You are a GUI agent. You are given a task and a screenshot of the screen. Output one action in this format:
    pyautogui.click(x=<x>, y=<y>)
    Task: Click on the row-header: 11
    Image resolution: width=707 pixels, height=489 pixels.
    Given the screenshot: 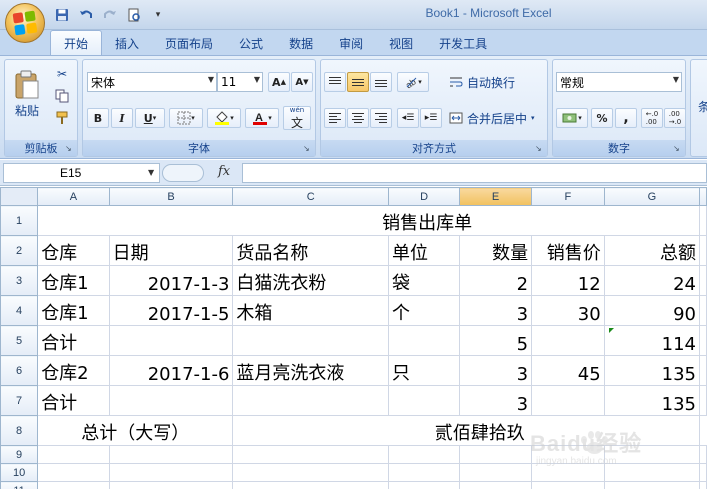 What is the action you would take?
    pyautogui.click(x=19, y=485)
    